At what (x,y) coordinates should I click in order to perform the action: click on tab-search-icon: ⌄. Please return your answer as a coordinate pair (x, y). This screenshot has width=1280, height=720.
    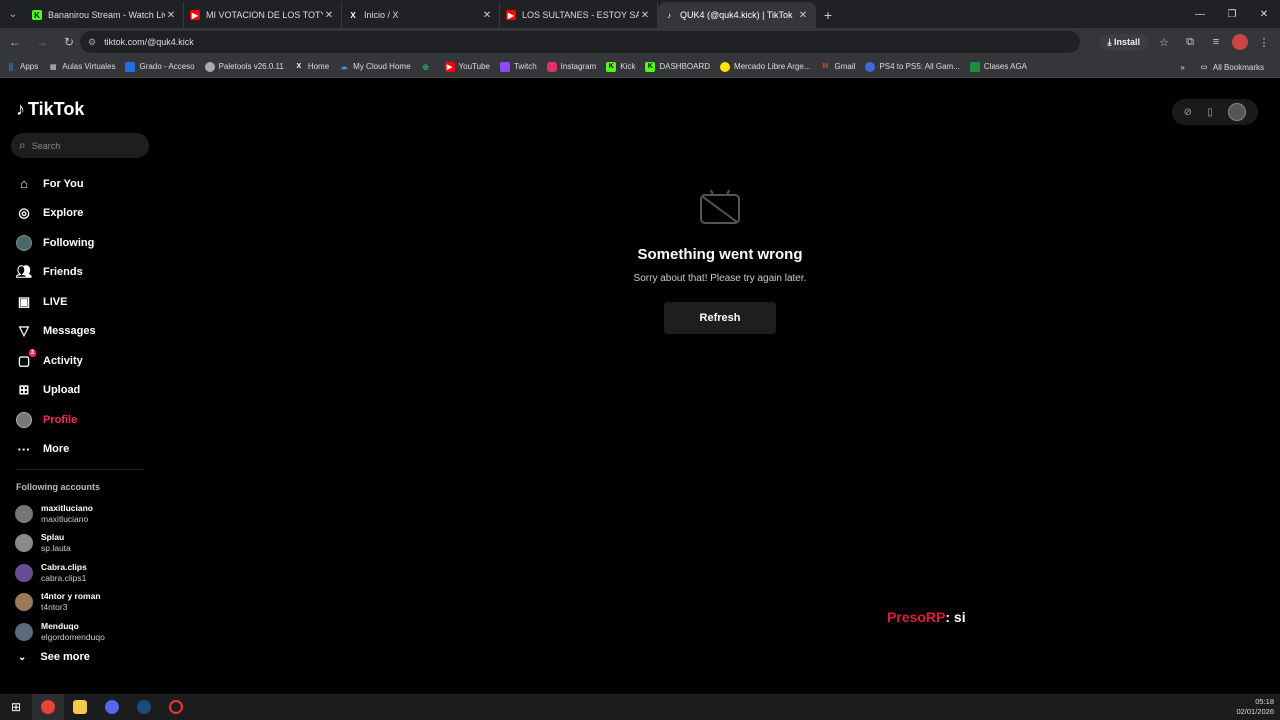
    Looking at the image, I should click on (13, 14).